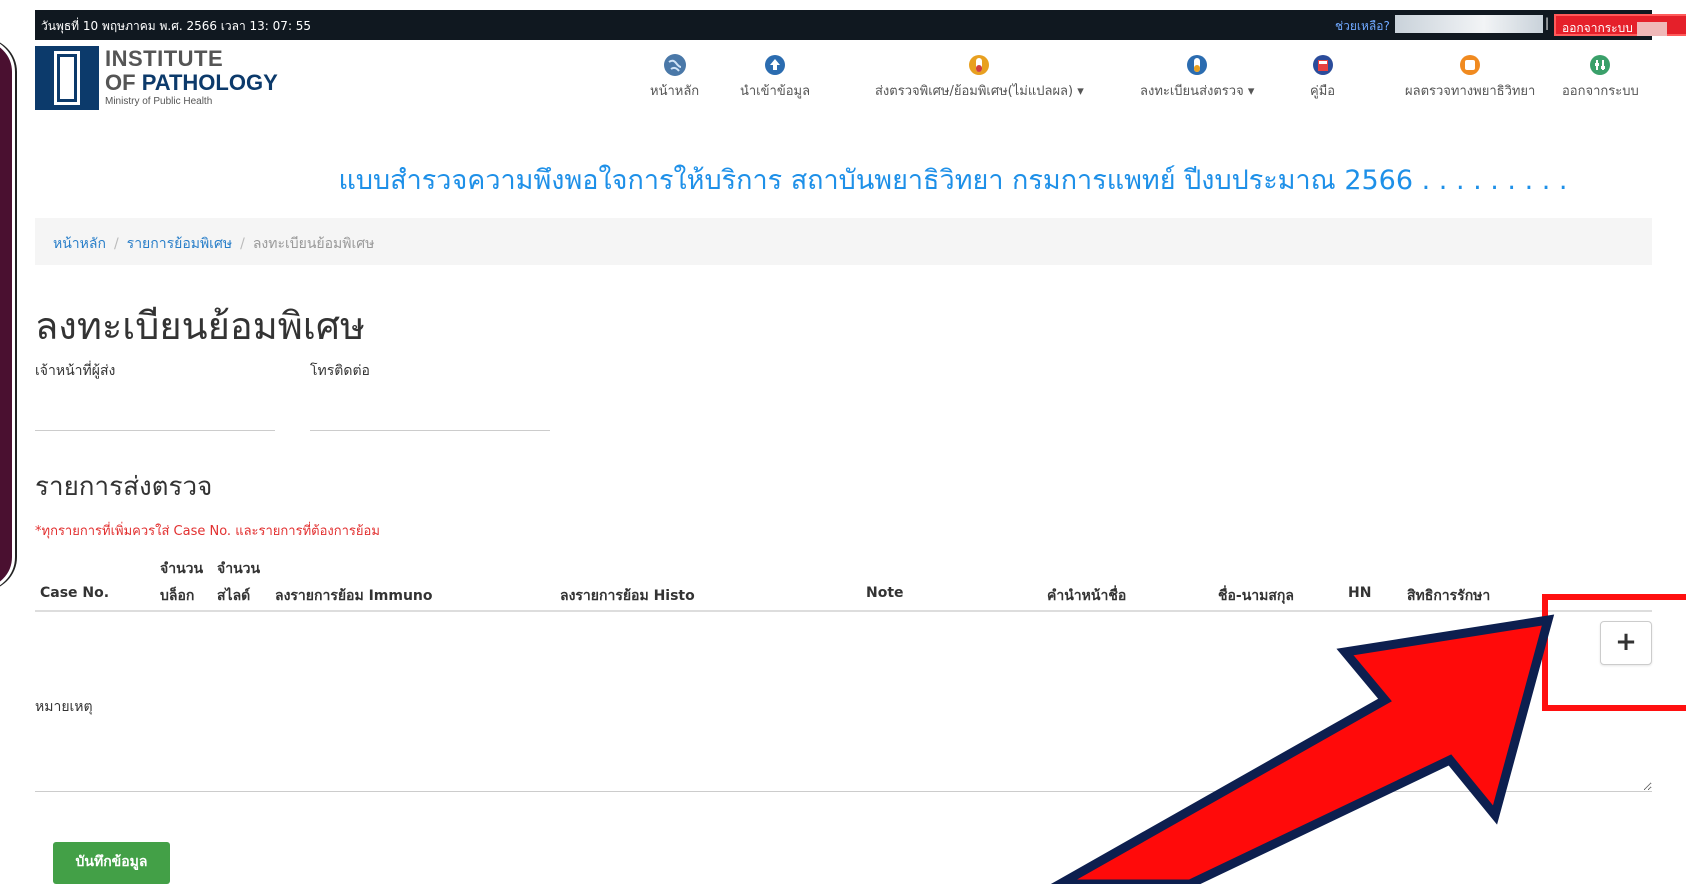 This screenshot has height=884, width=1686. Describe the element at coordinates (1197, 77) in the screenshot. I see `nav-register-send: ลงทะเบียนส่งตรวจ ▾` at that location.